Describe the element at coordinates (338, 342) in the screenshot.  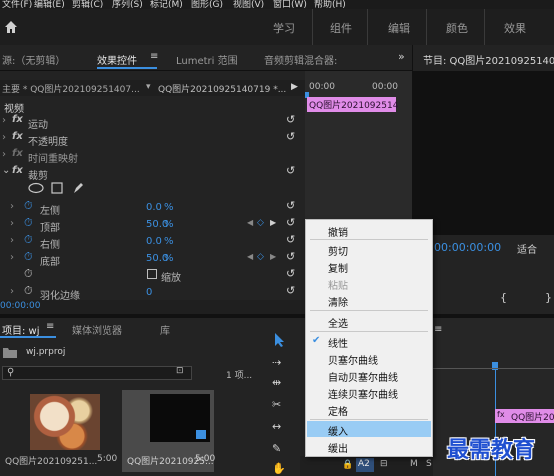
I see `menu-item-linear: 线性` at that location.